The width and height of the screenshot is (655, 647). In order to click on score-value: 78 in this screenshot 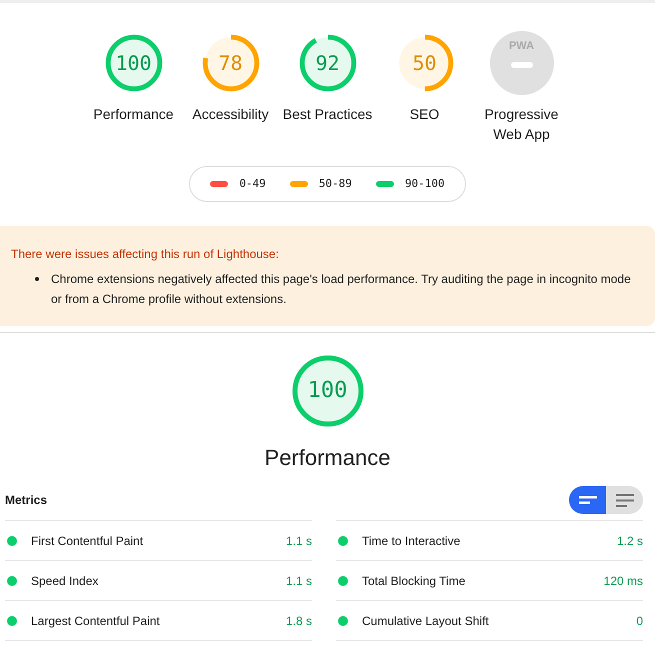, I will do `click(230, 63)`.